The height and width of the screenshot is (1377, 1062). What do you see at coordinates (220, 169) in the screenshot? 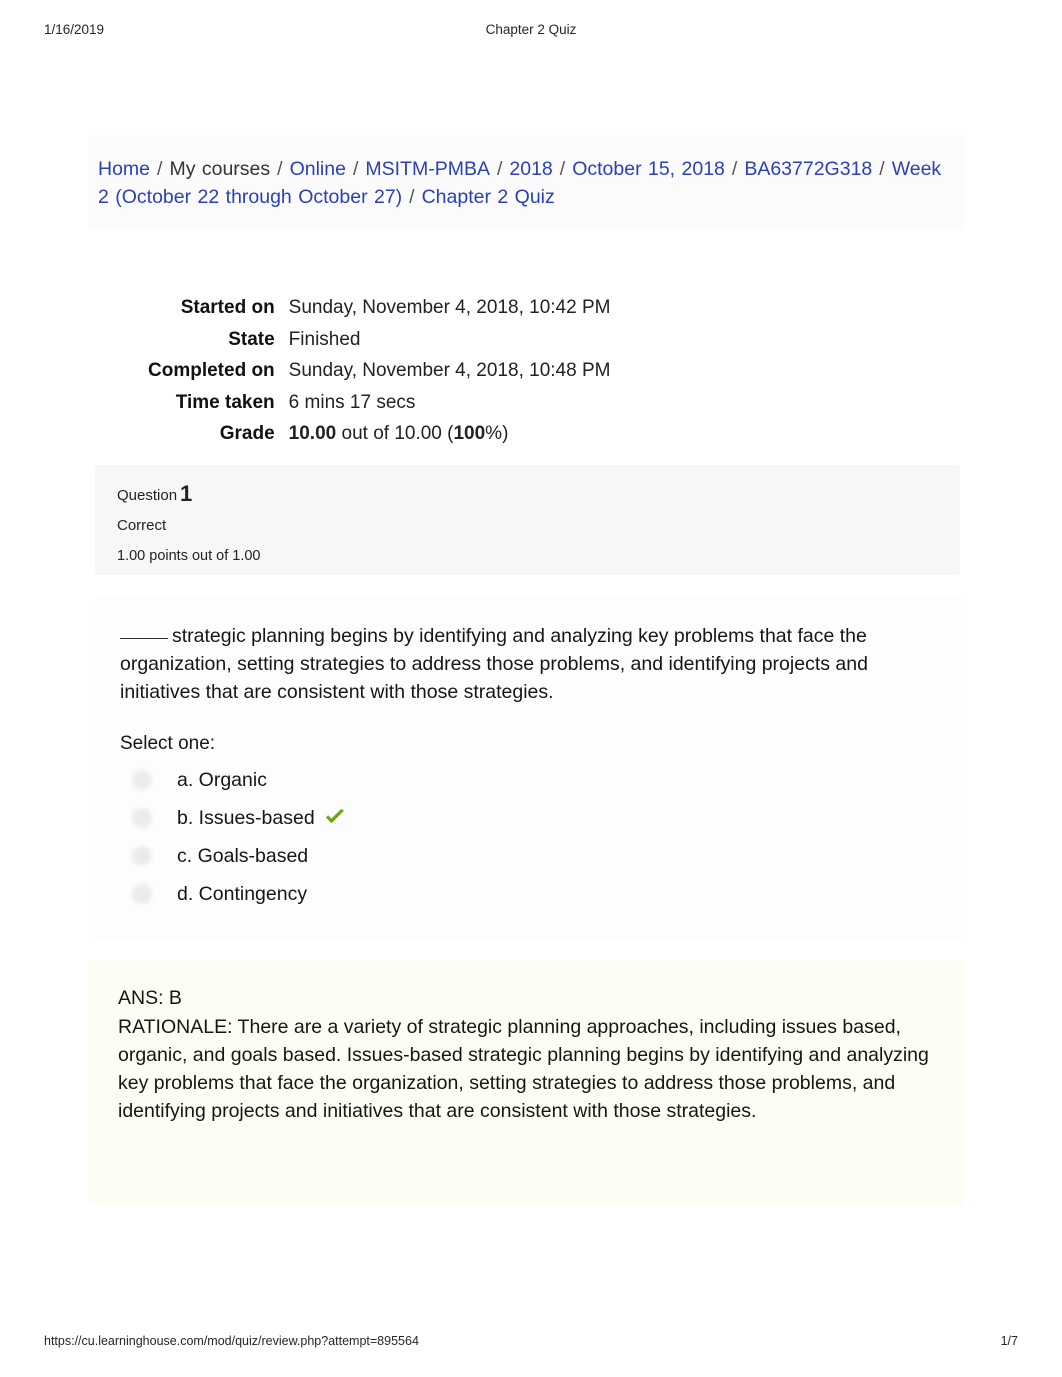
I see `breadcrumb-item-1: My courses` at bounding box center [220, 169].